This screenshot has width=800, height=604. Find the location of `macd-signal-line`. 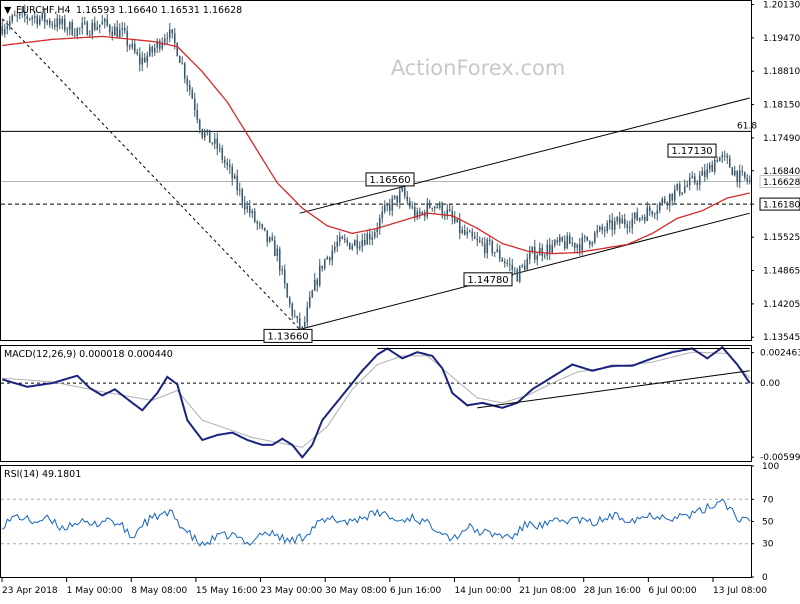

macd-signal-line is located at coordinates (376, 399).